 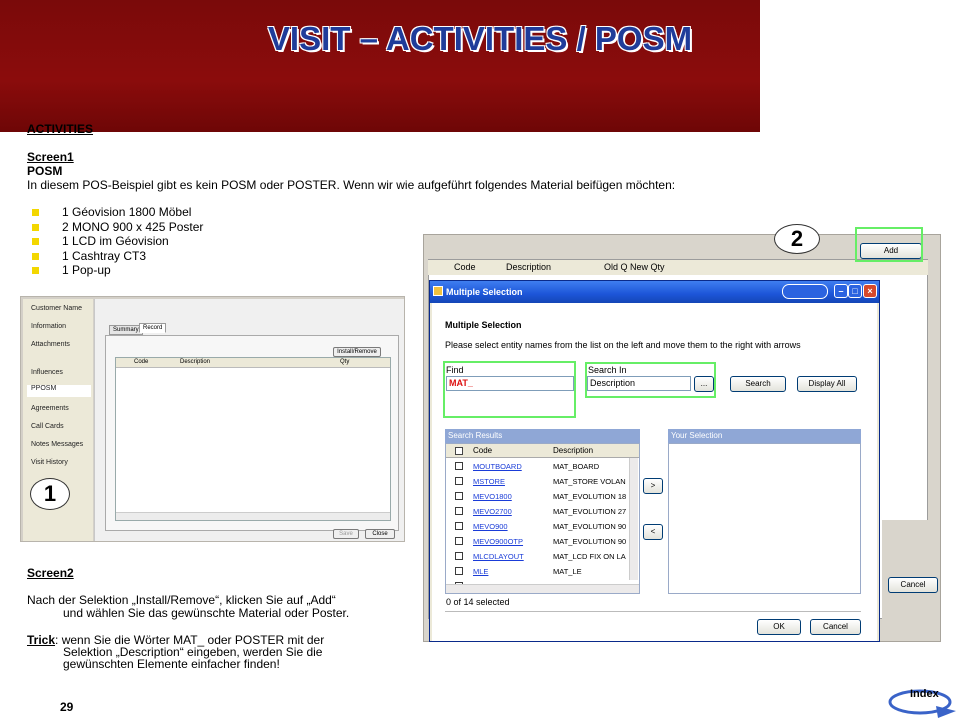 What do you see at coordinates (67, 707) in the screenshot?
I see `page-number: 29` at bounding box center [67, 707].